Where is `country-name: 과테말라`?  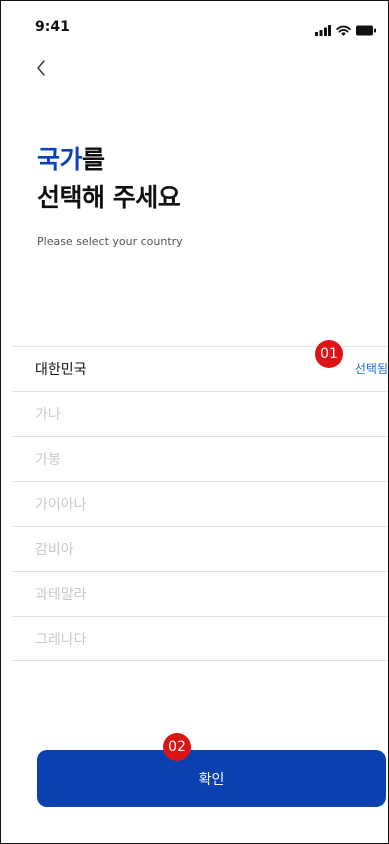
country-name: 과테말라 is located at coordinates (61, 595).